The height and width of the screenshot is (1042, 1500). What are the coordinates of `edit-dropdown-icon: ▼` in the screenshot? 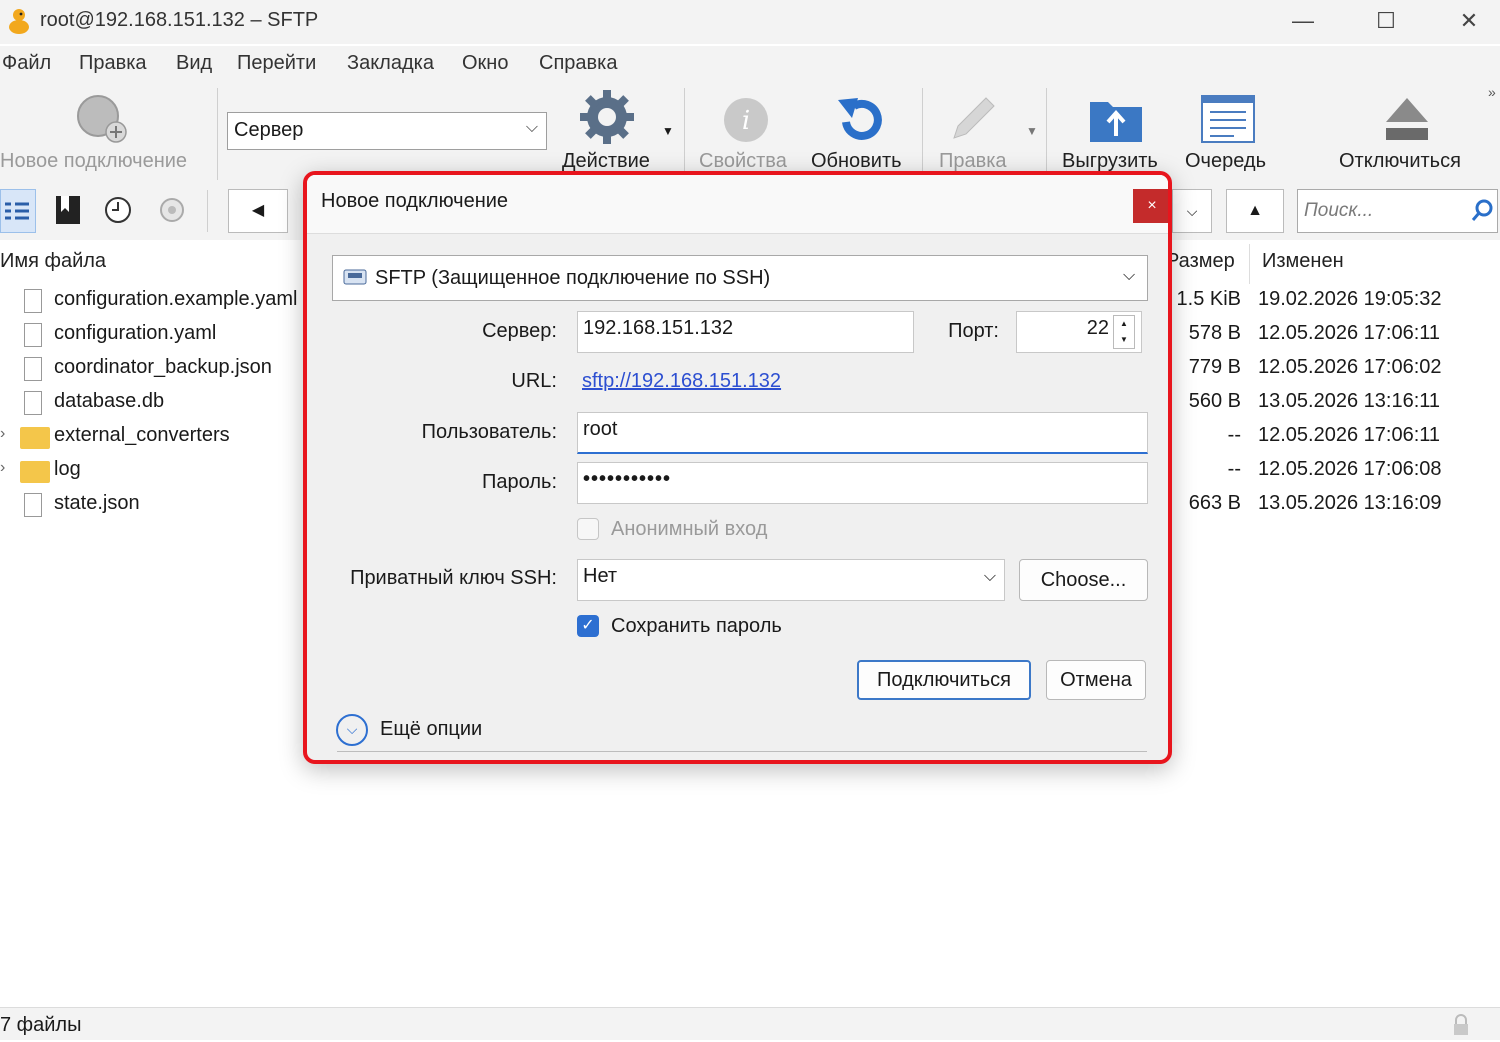 It's located at (1032, 131).